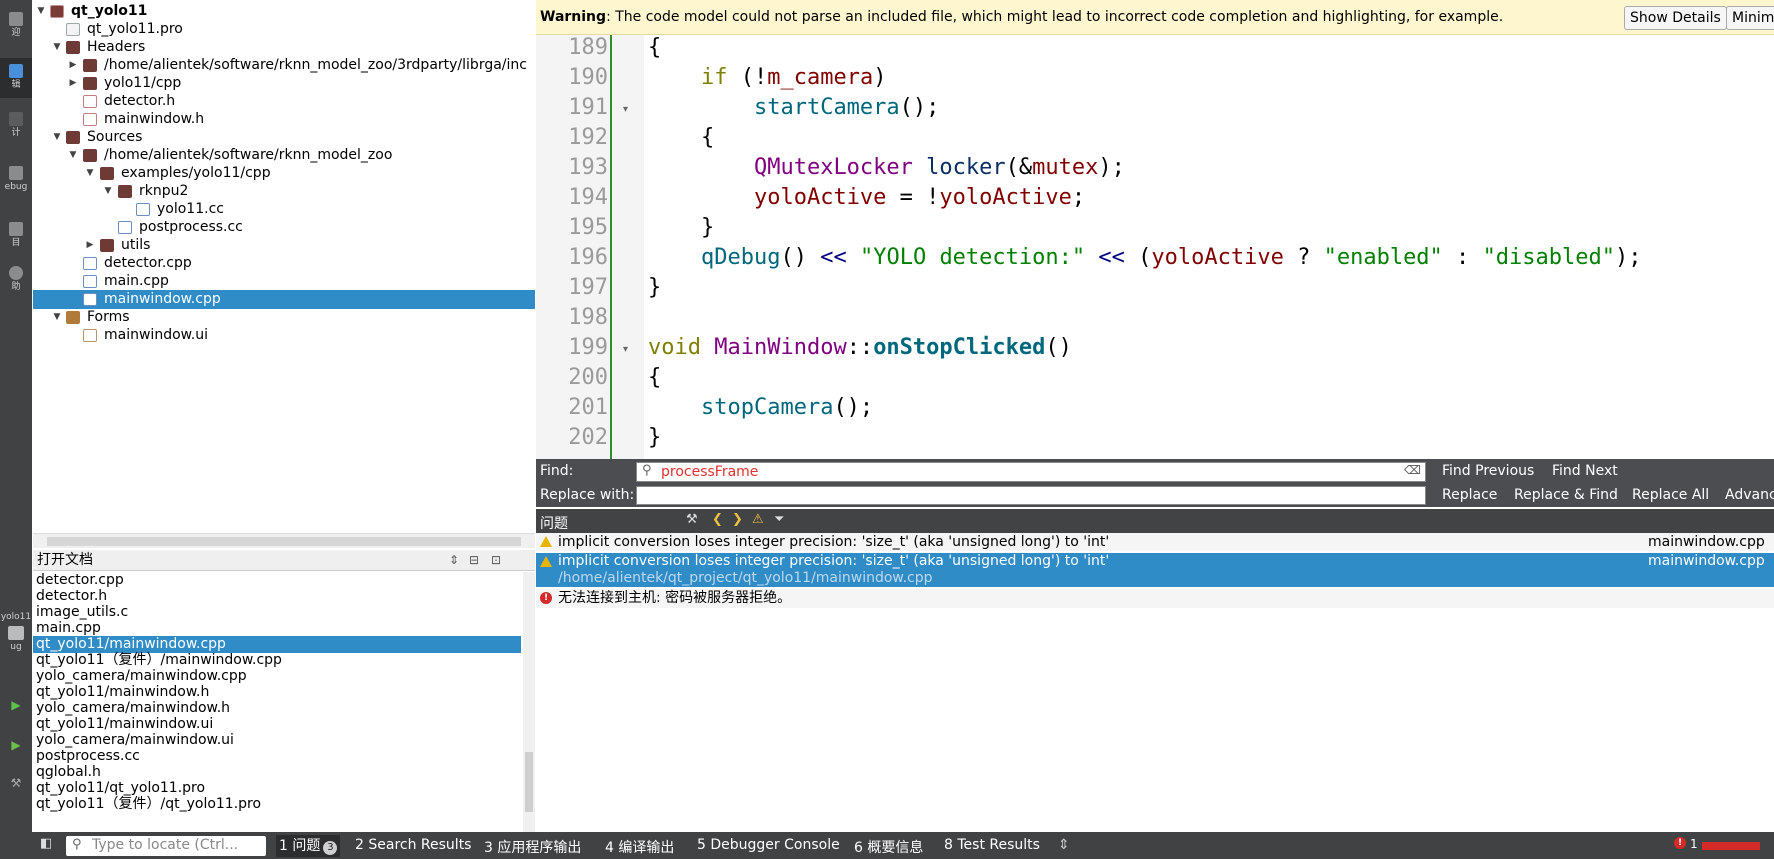 The width and height of the screenshot is (1774, 859). Describe the element at coordinates (692, 519) in the screenshot. I see `clean-icon: ⚒` at that location.